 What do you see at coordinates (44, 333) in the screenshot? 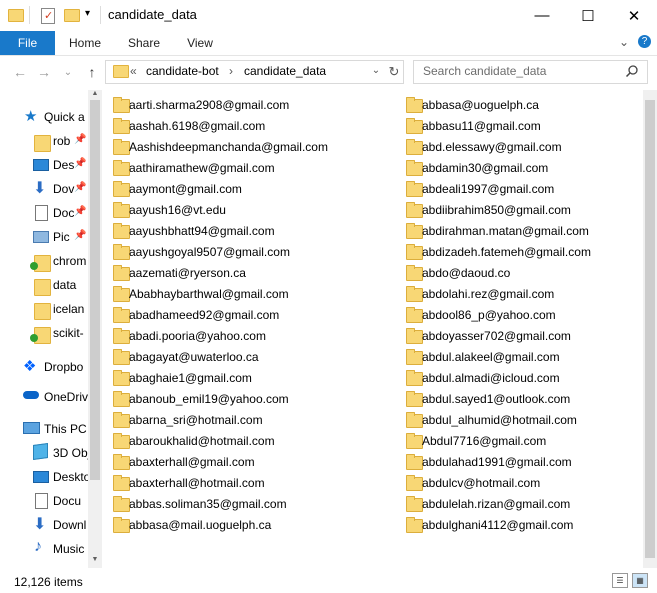
I see `nav-scikit: scikit-` at bounding box center [44, 333].